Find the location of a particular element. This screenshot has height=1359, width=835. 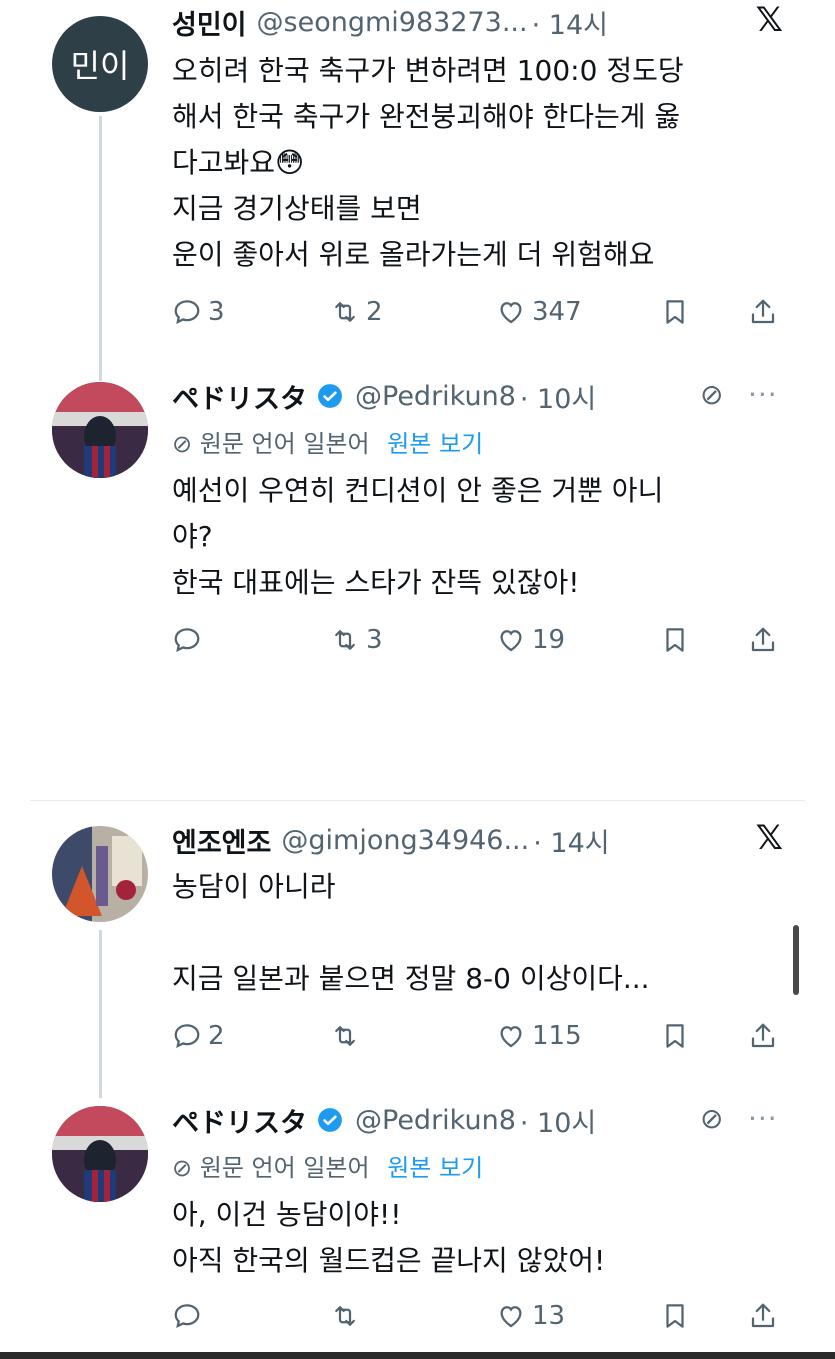

tweet-text: 아, 이건 농담이야!! 아직 한국의 월드컵은 끝나지 않았어! is located at coordinates (389, 1237).